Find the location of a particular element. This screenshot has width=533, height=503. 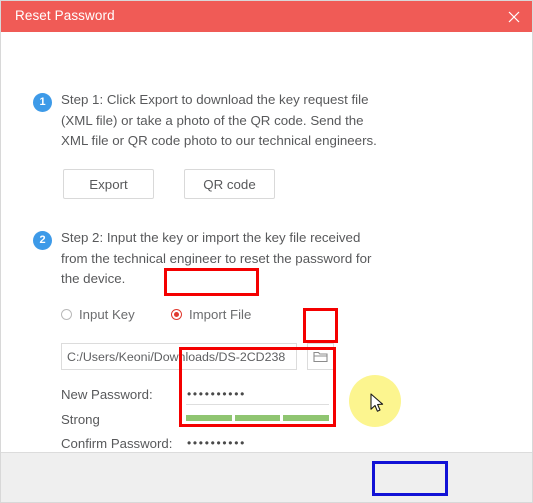

radio-import-file: Import File is located at coordinates (211, 314).